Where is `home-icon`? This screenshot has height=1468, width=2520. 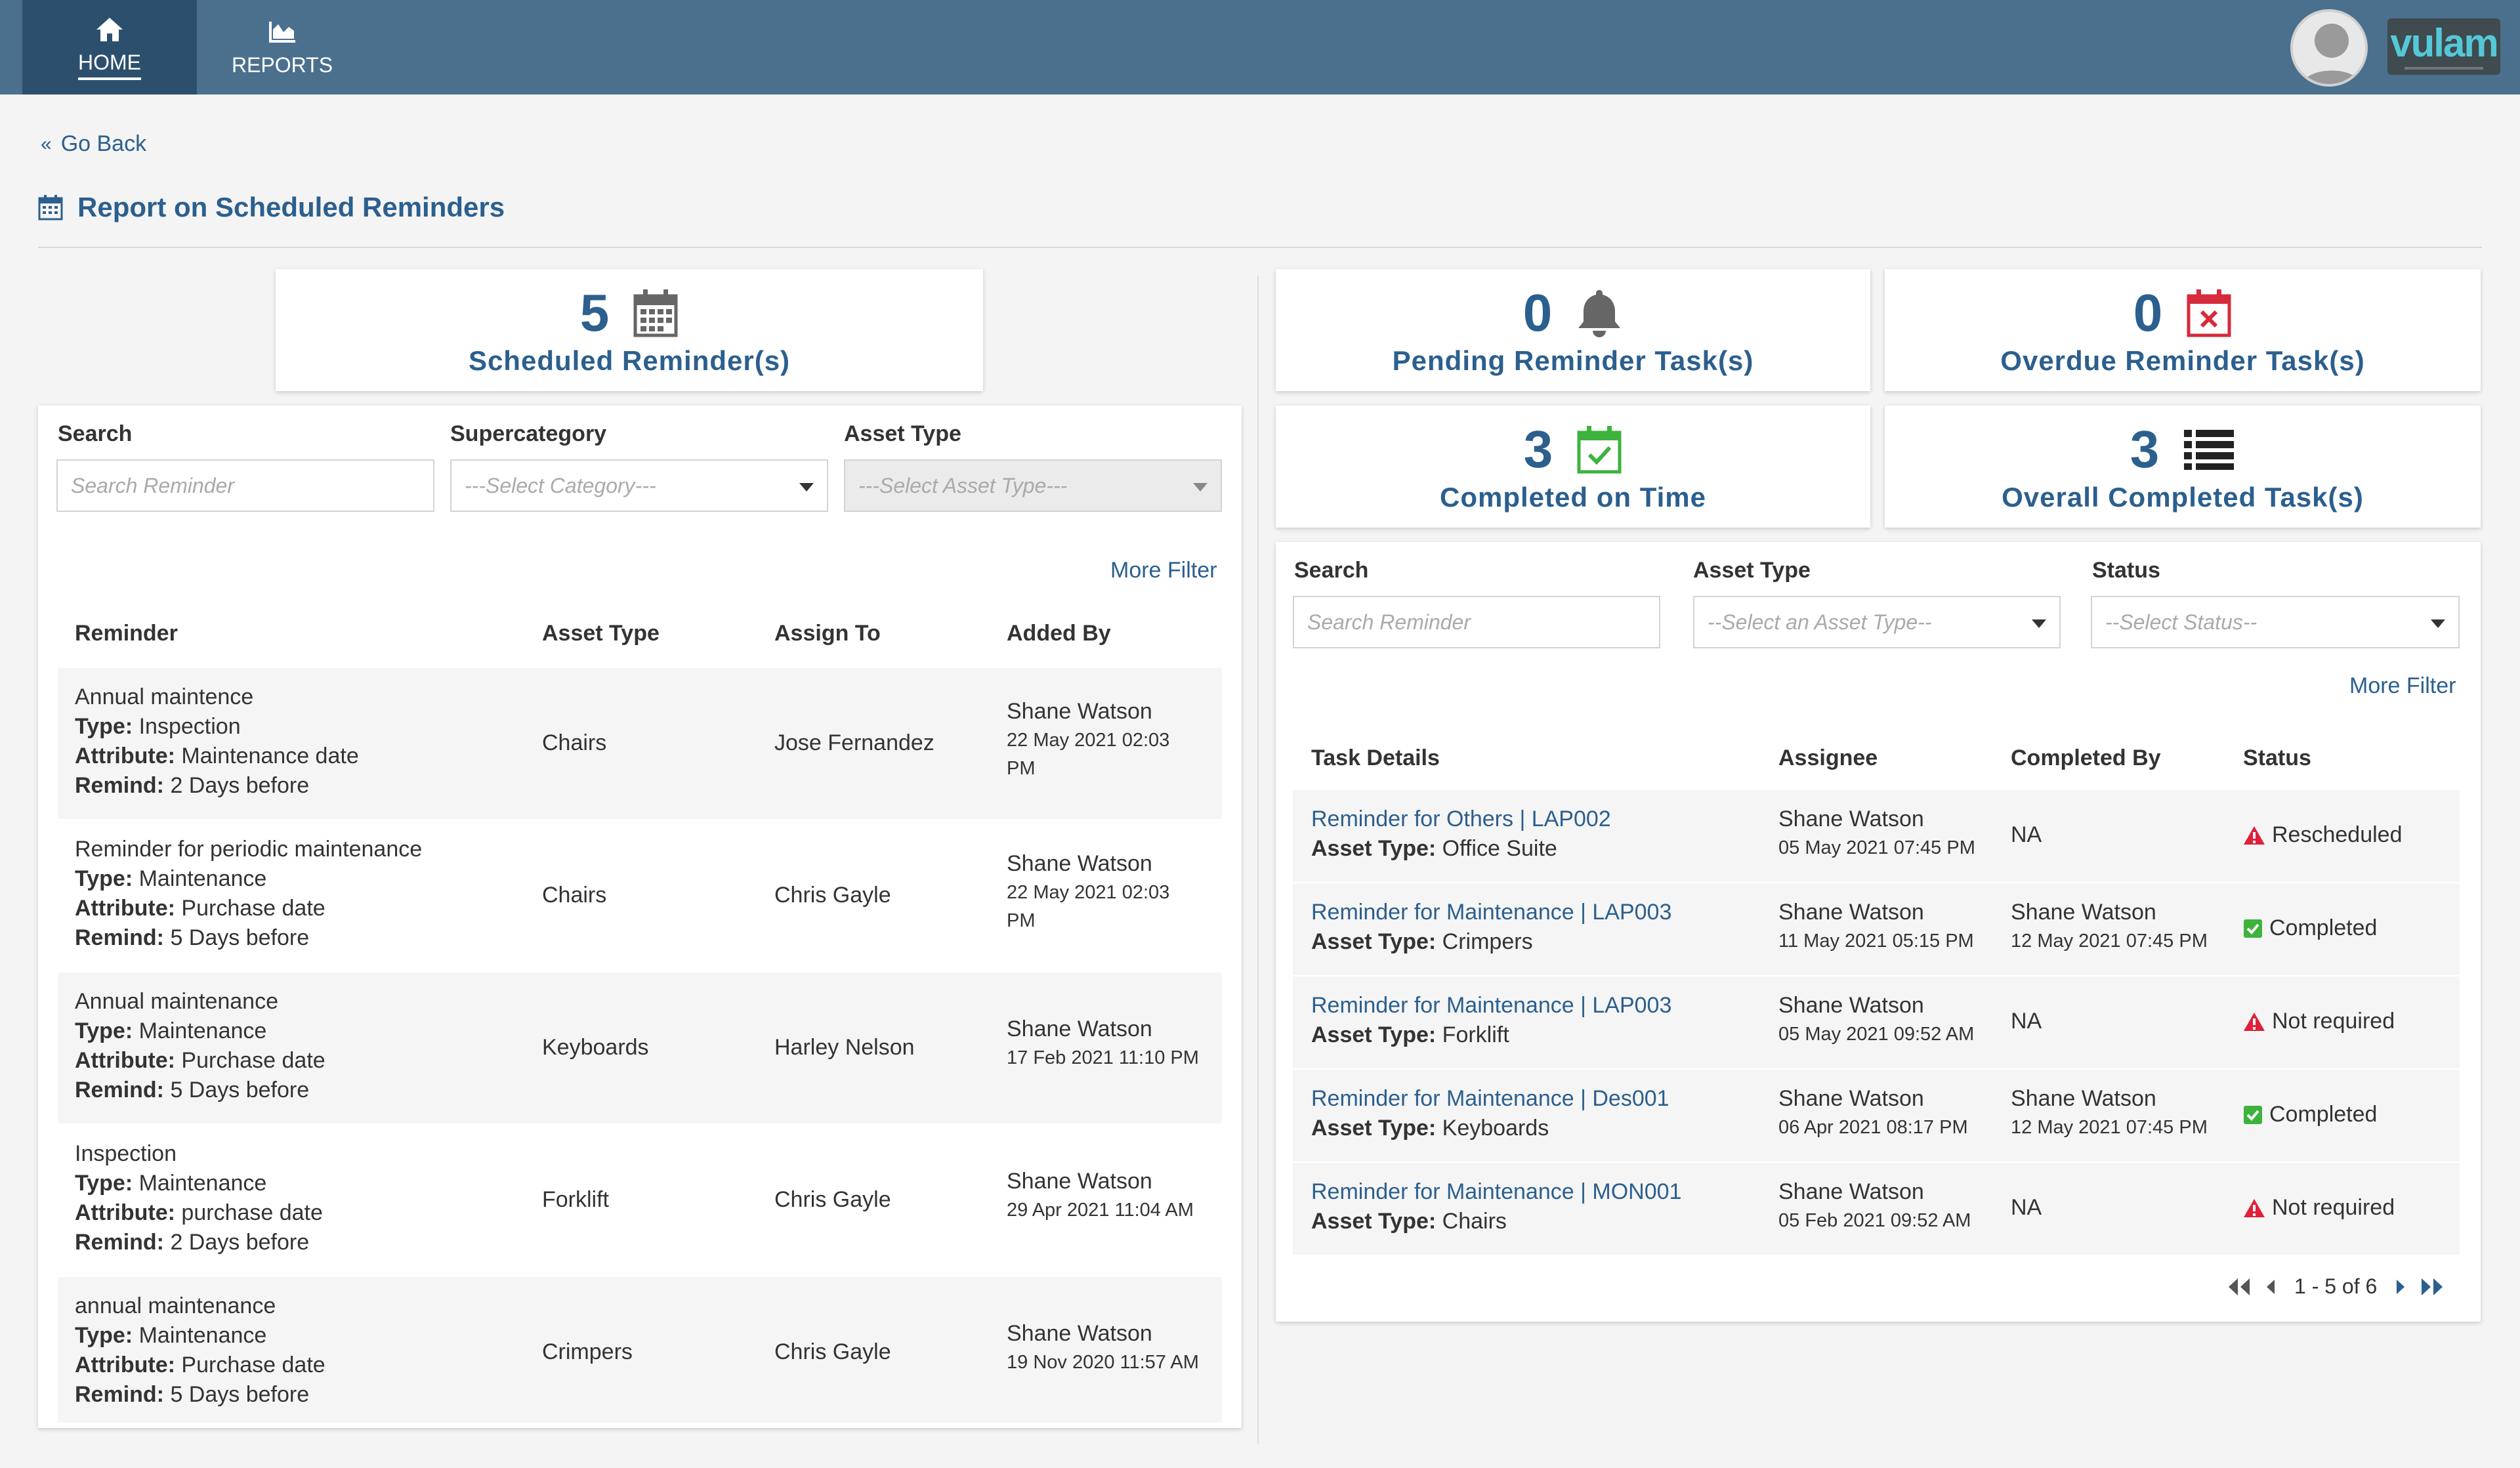
home-icon is located at coordinates (109, 29).